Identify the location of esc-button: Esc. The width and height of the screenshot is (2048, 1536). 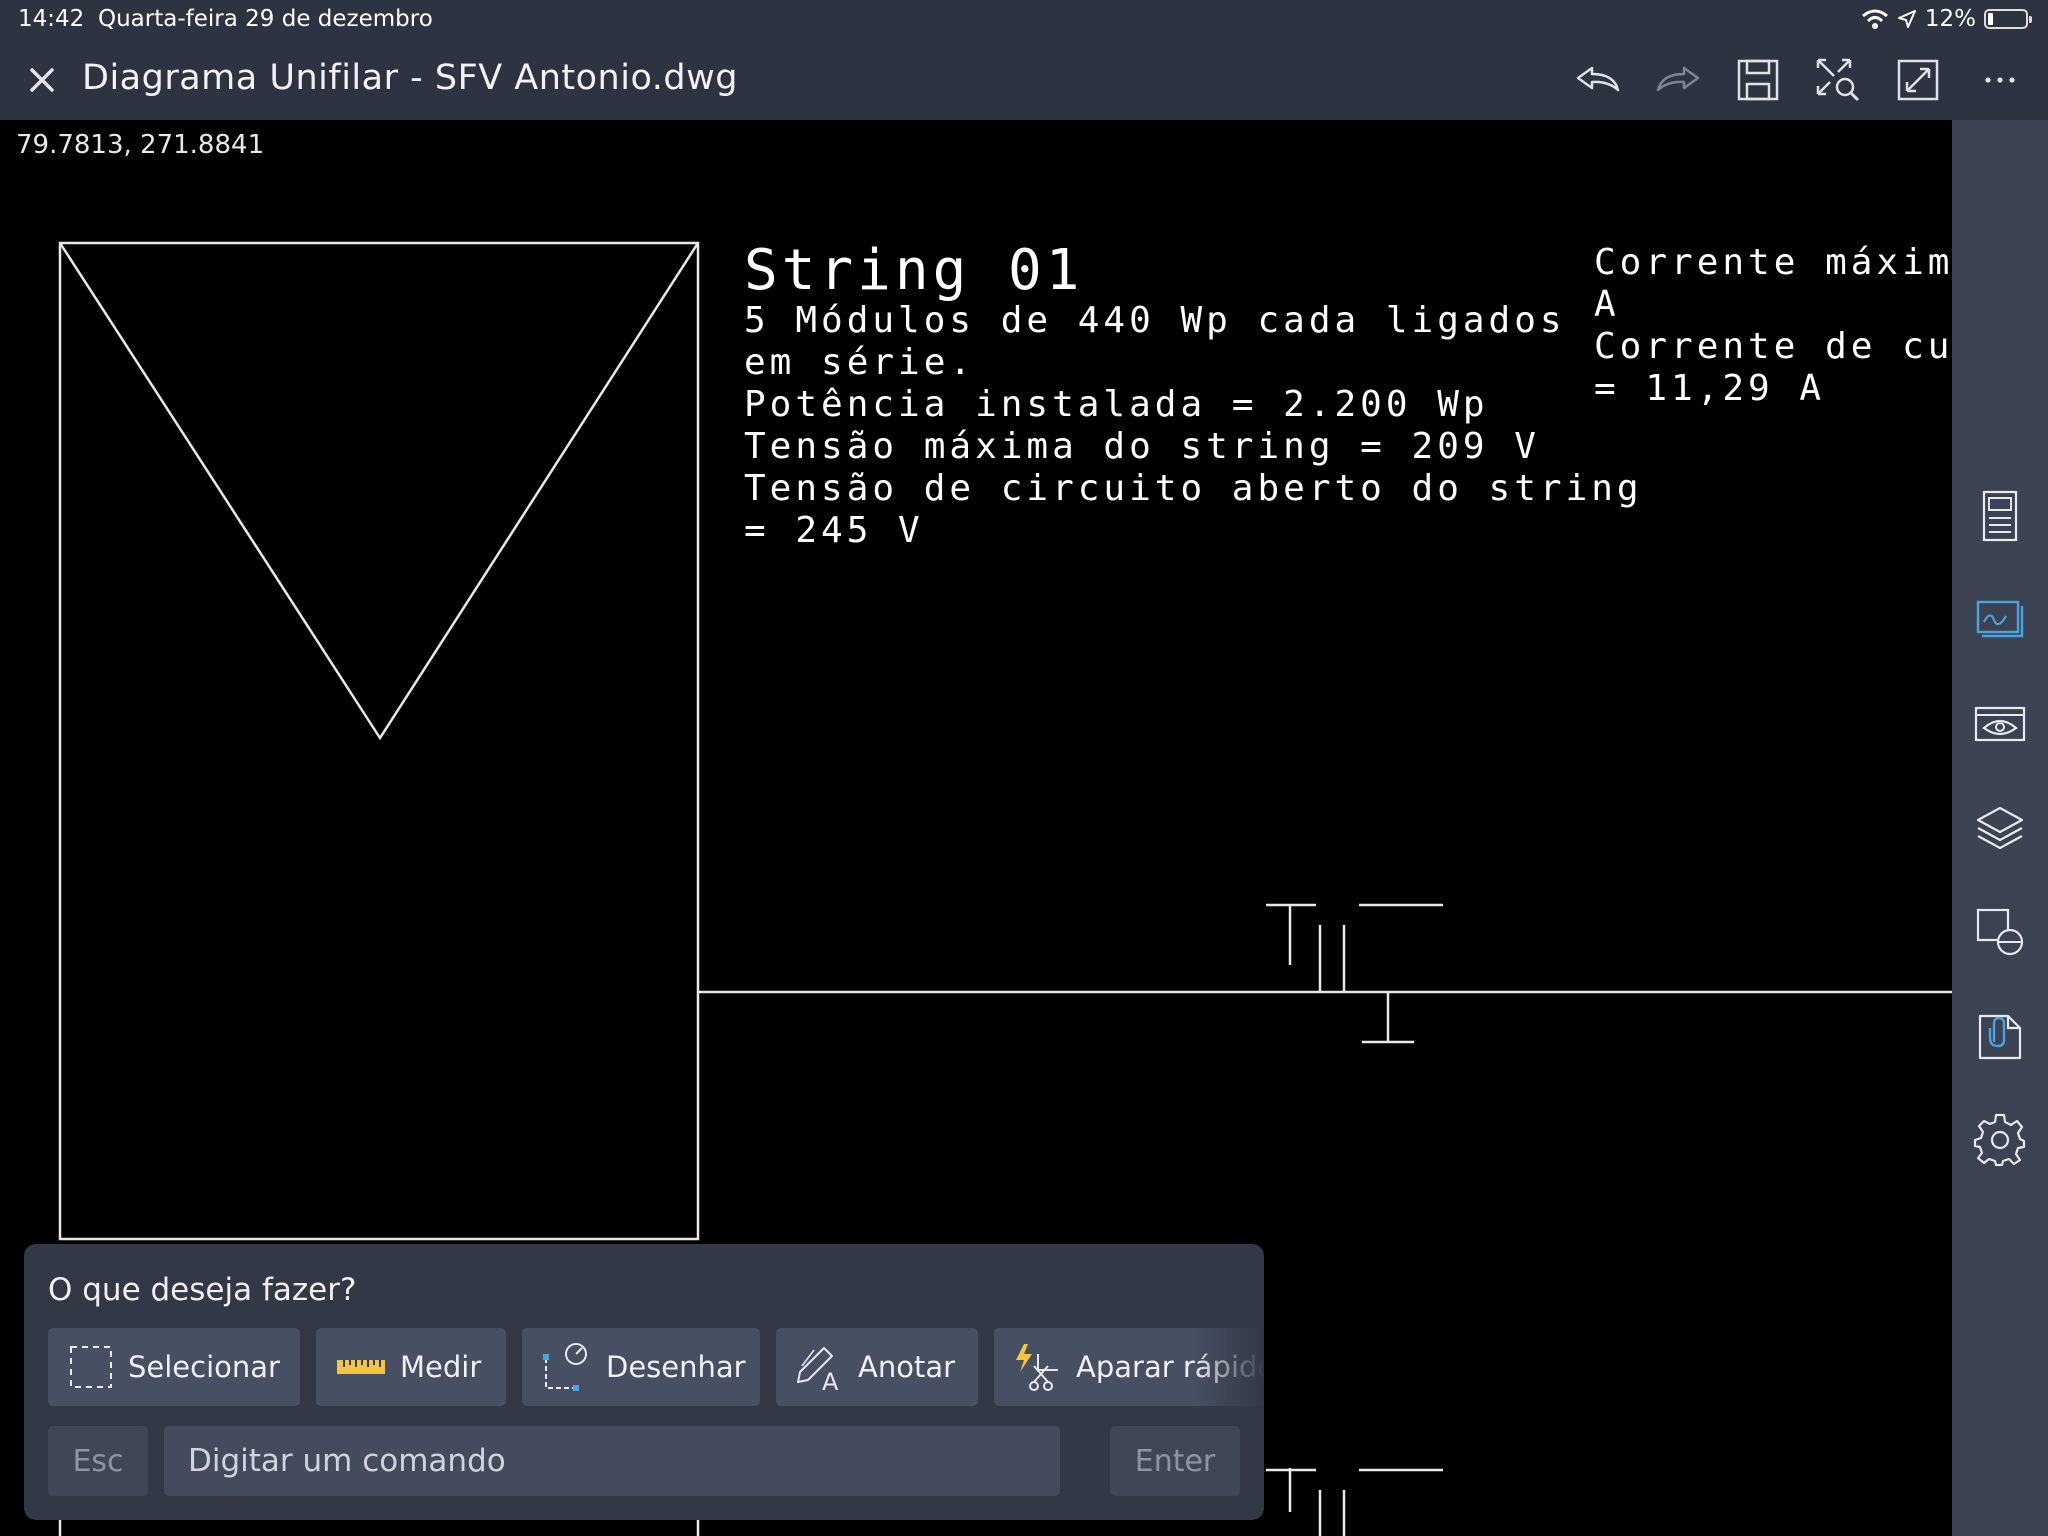
(98, 1461).